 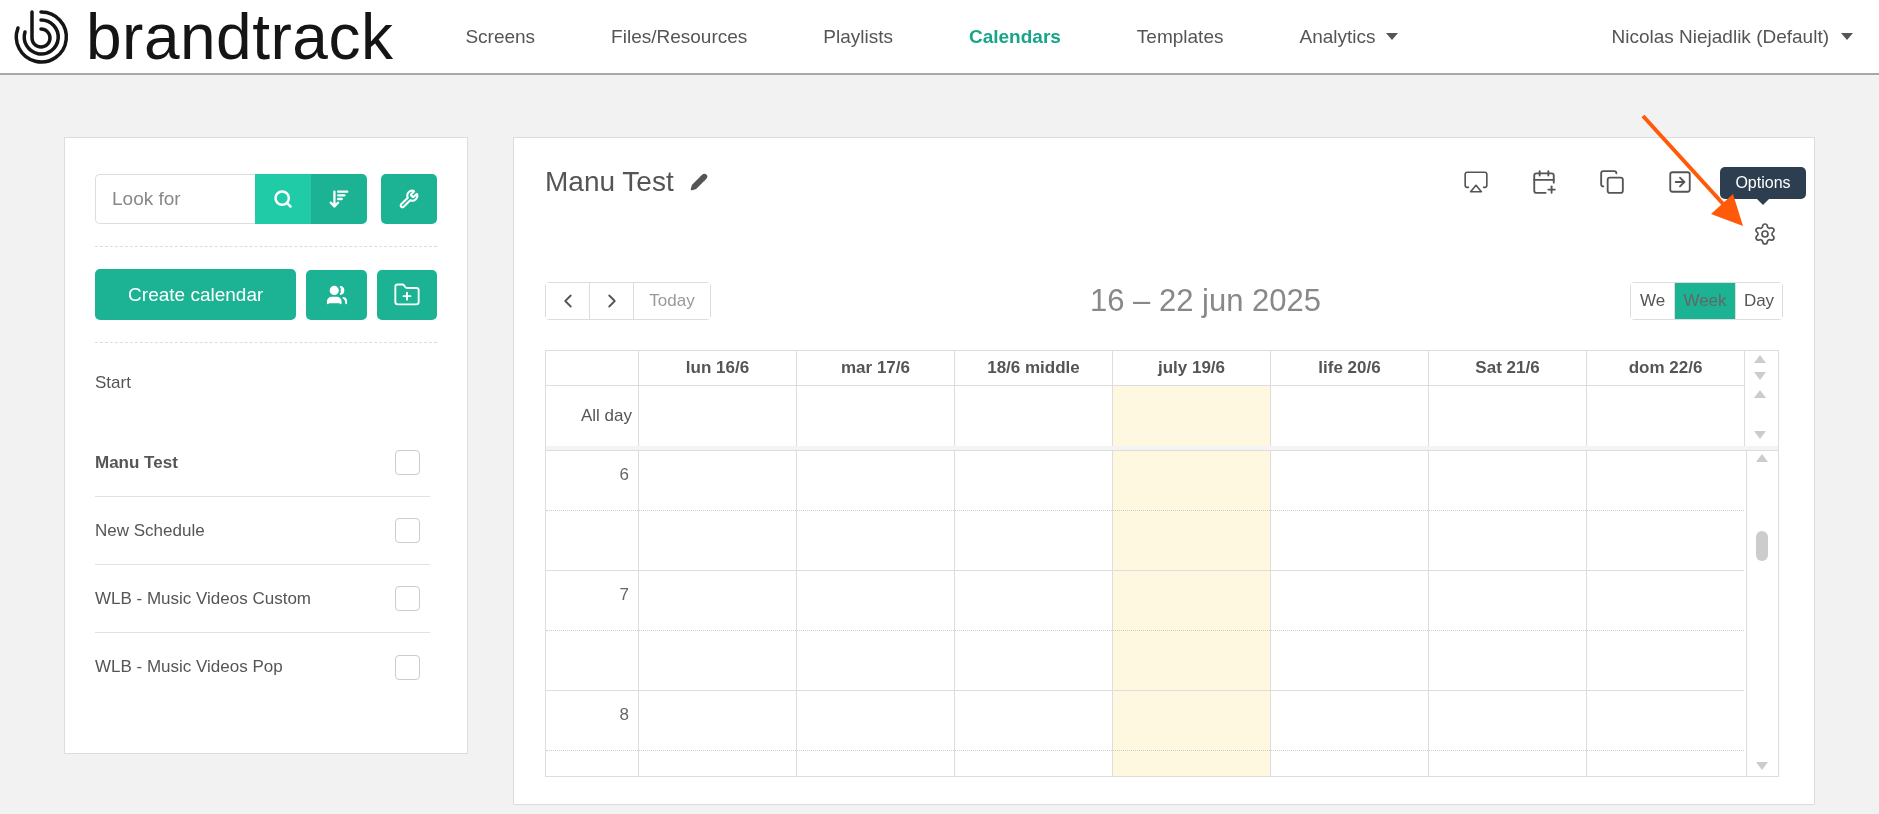 What do you see at coordinates (500, 36) in the screenshot?
I see `nav-link: Screens` at bounding box center [500, 36].